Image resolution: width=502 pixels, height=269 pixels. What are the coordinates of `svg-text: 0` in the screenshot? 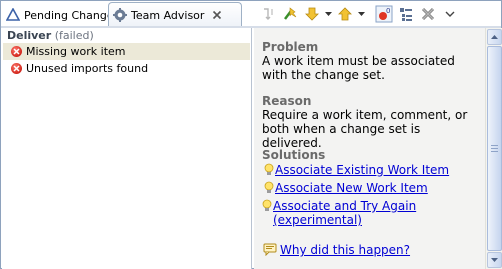 It's located at (388, 11).